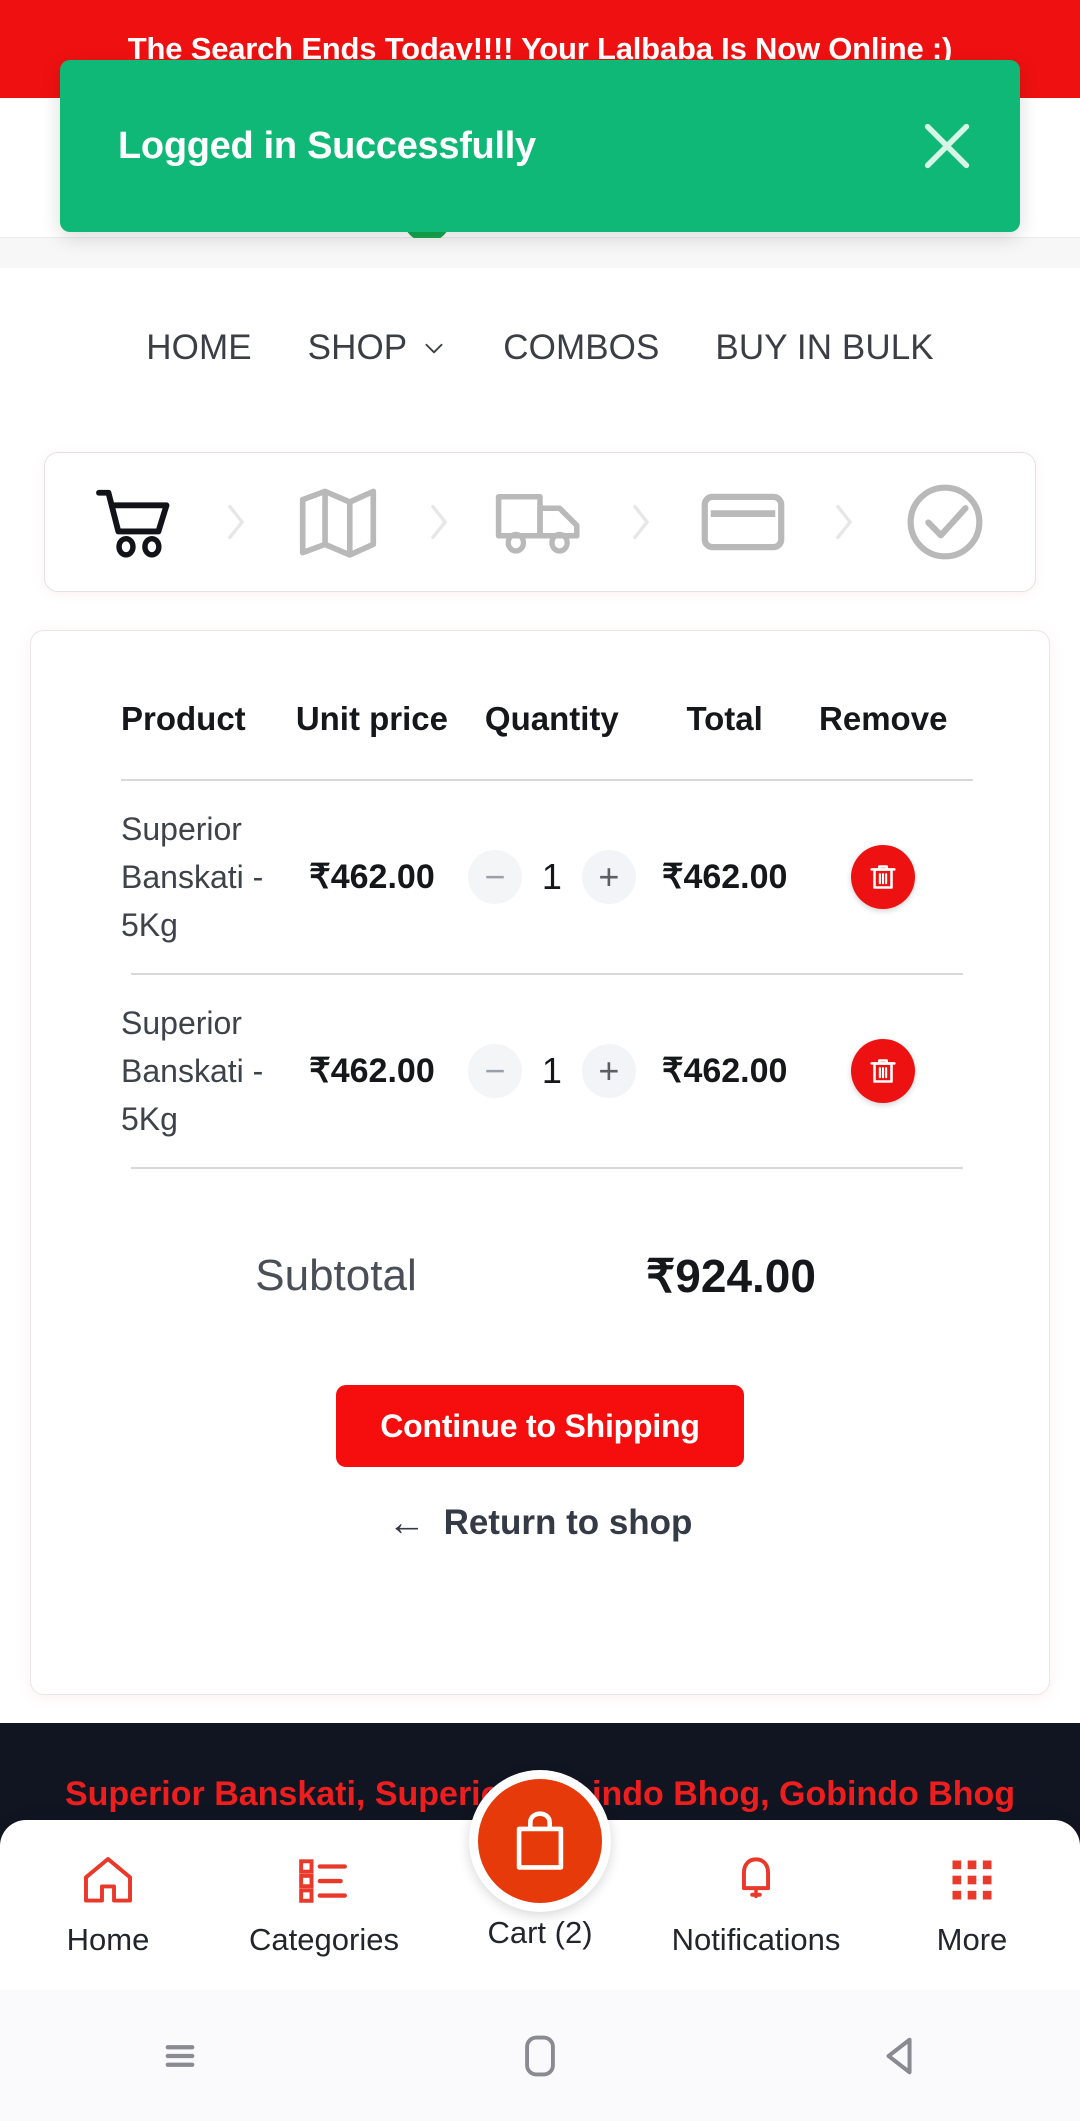 This screenshot has width=1080, height=2121. I want to click on recents-button, so click(180, 2056).